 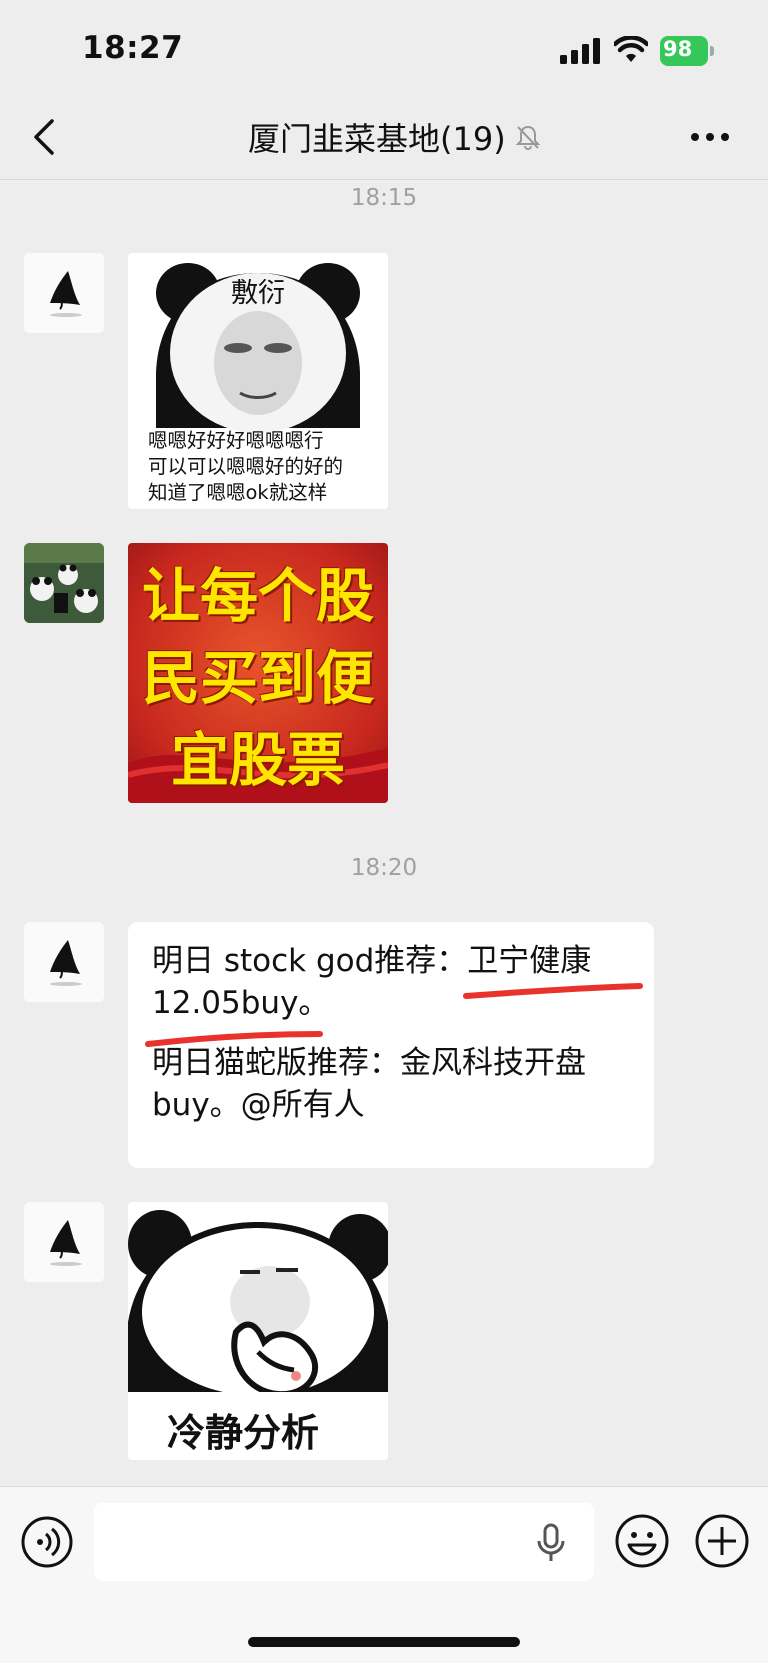 I want to click on message-input, so click(x=344, y=1542).